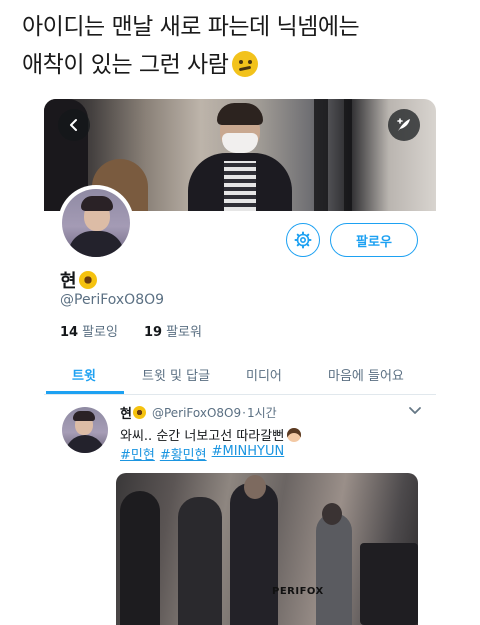 This screenshot has height=625, width=480. I want to click on media-watermark: PERIFOX, so click(298, 591).